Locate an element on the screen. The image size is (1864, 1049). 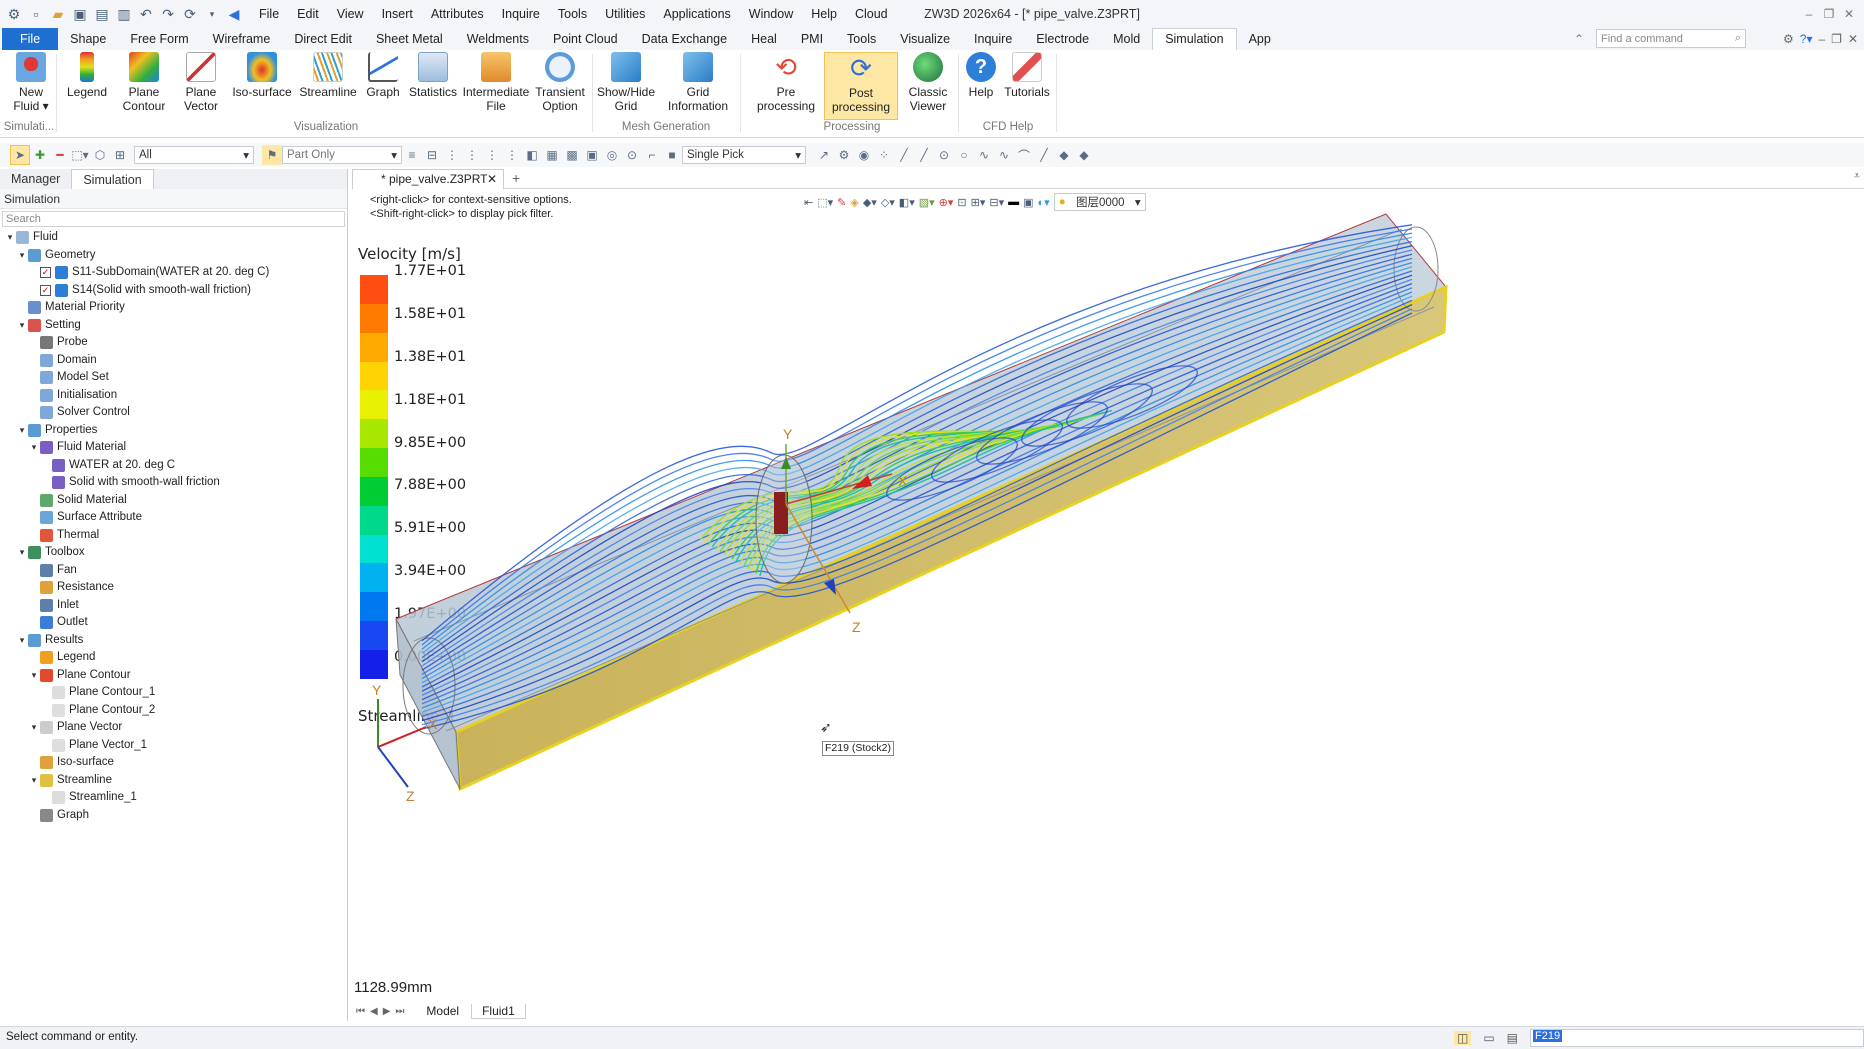
ribbon-tab-data-exchange: Data Exchange is located at coordinates (684, 39).